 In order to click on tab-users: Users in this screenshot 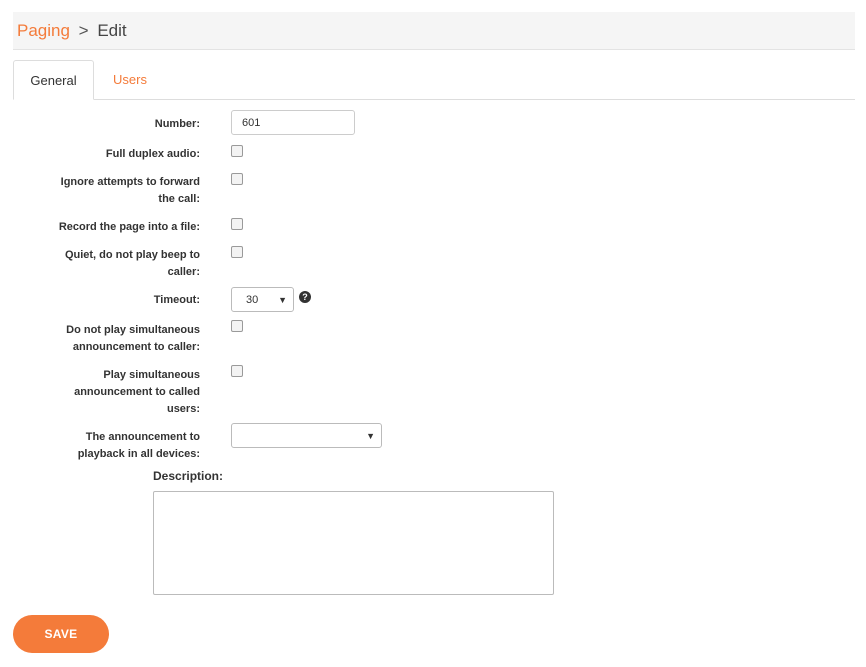, I will do `click(130, 80)`.